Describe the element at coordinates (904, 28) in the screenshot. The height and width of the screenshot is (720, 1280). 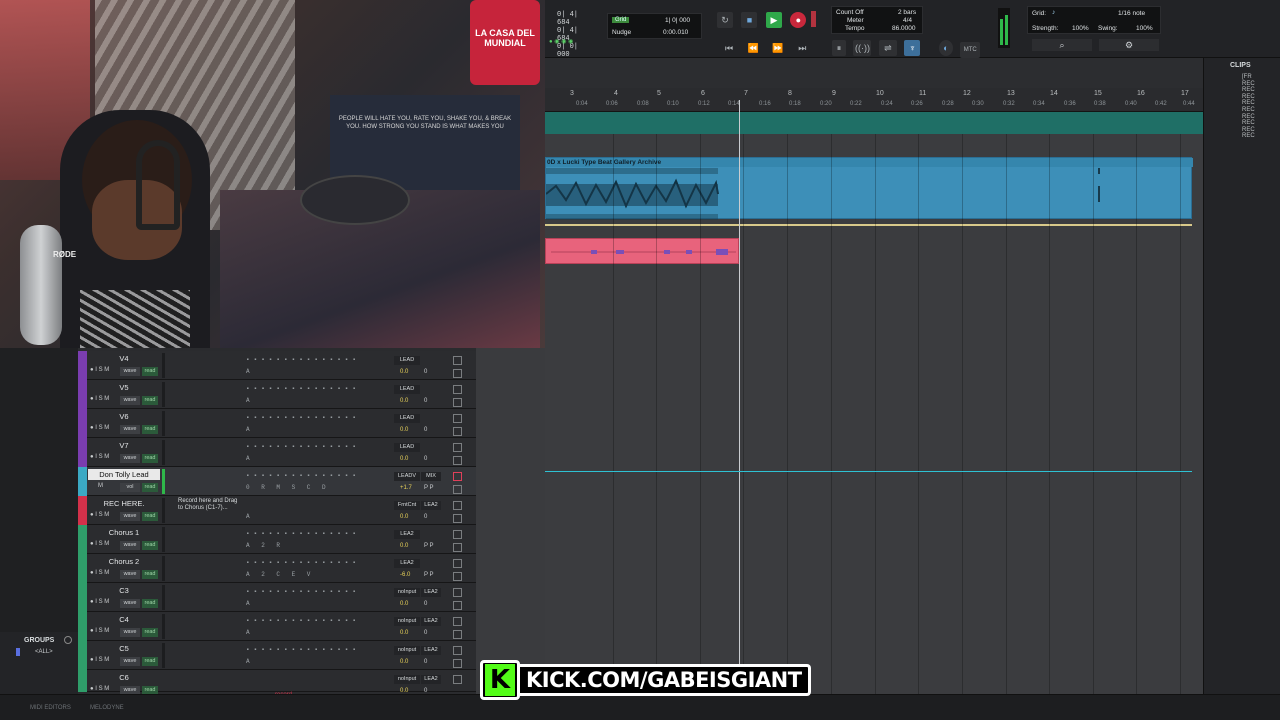
I see `tempo-value: 86.0000` at that location.